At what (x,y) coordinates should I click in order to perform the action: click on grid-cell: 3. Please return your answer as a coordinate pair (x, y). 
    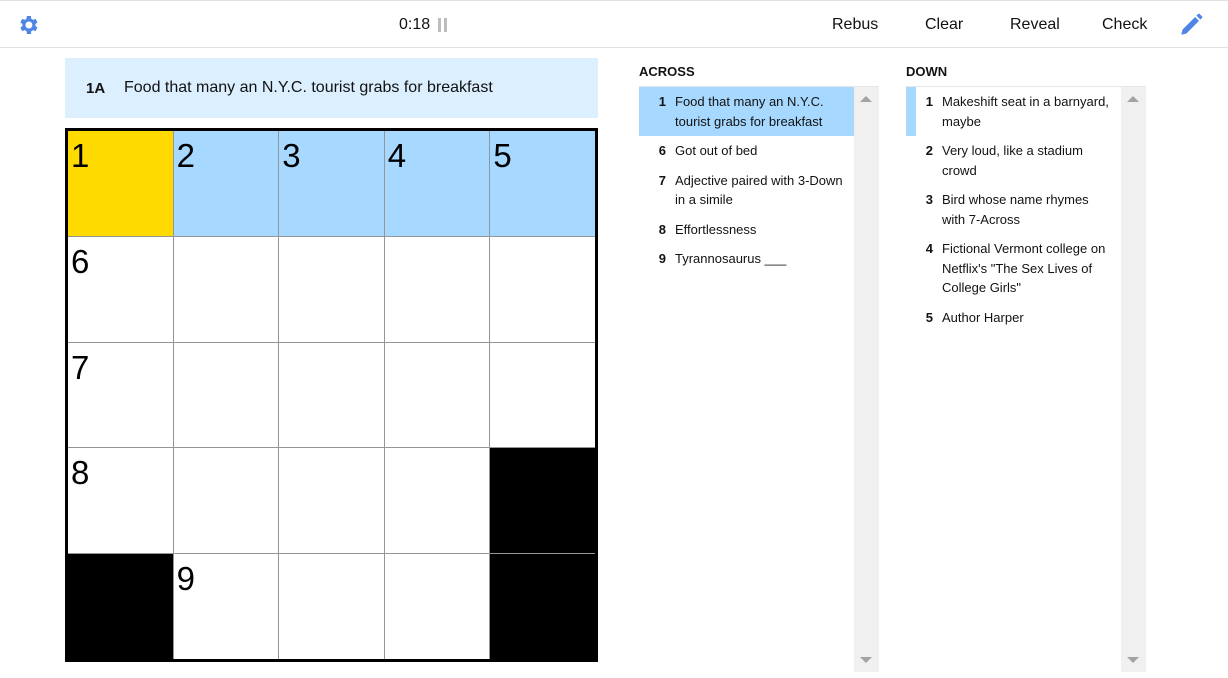
    Looking at the image, I should click on (331, 183).